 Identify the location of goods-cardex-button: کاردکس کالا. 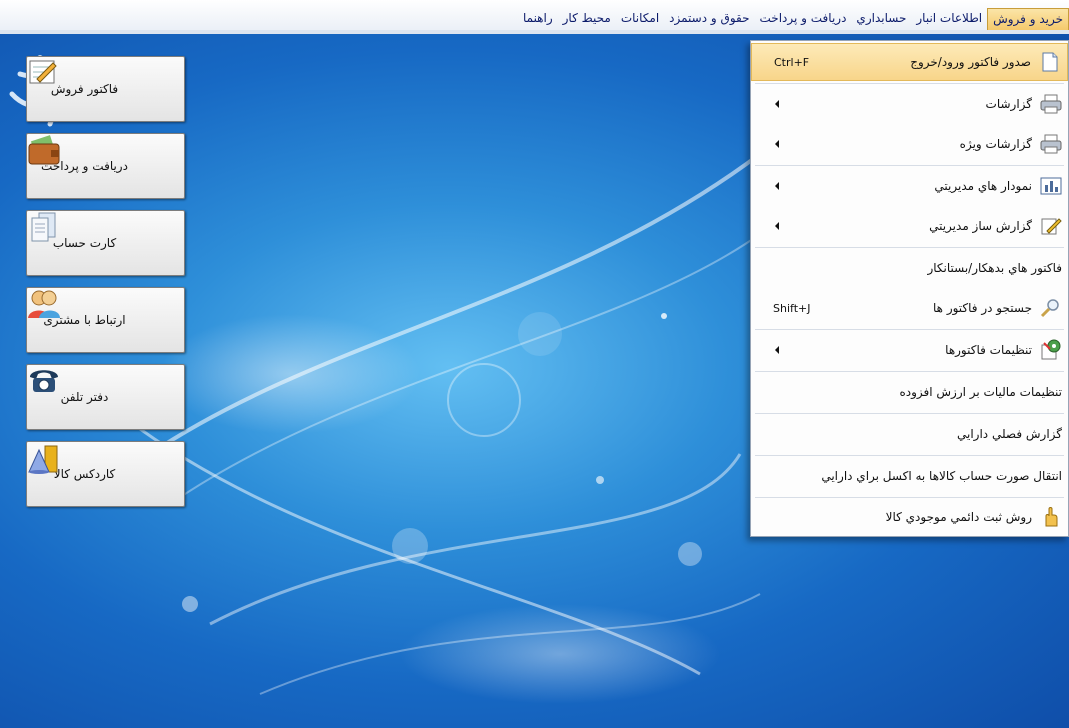
(105, 474).